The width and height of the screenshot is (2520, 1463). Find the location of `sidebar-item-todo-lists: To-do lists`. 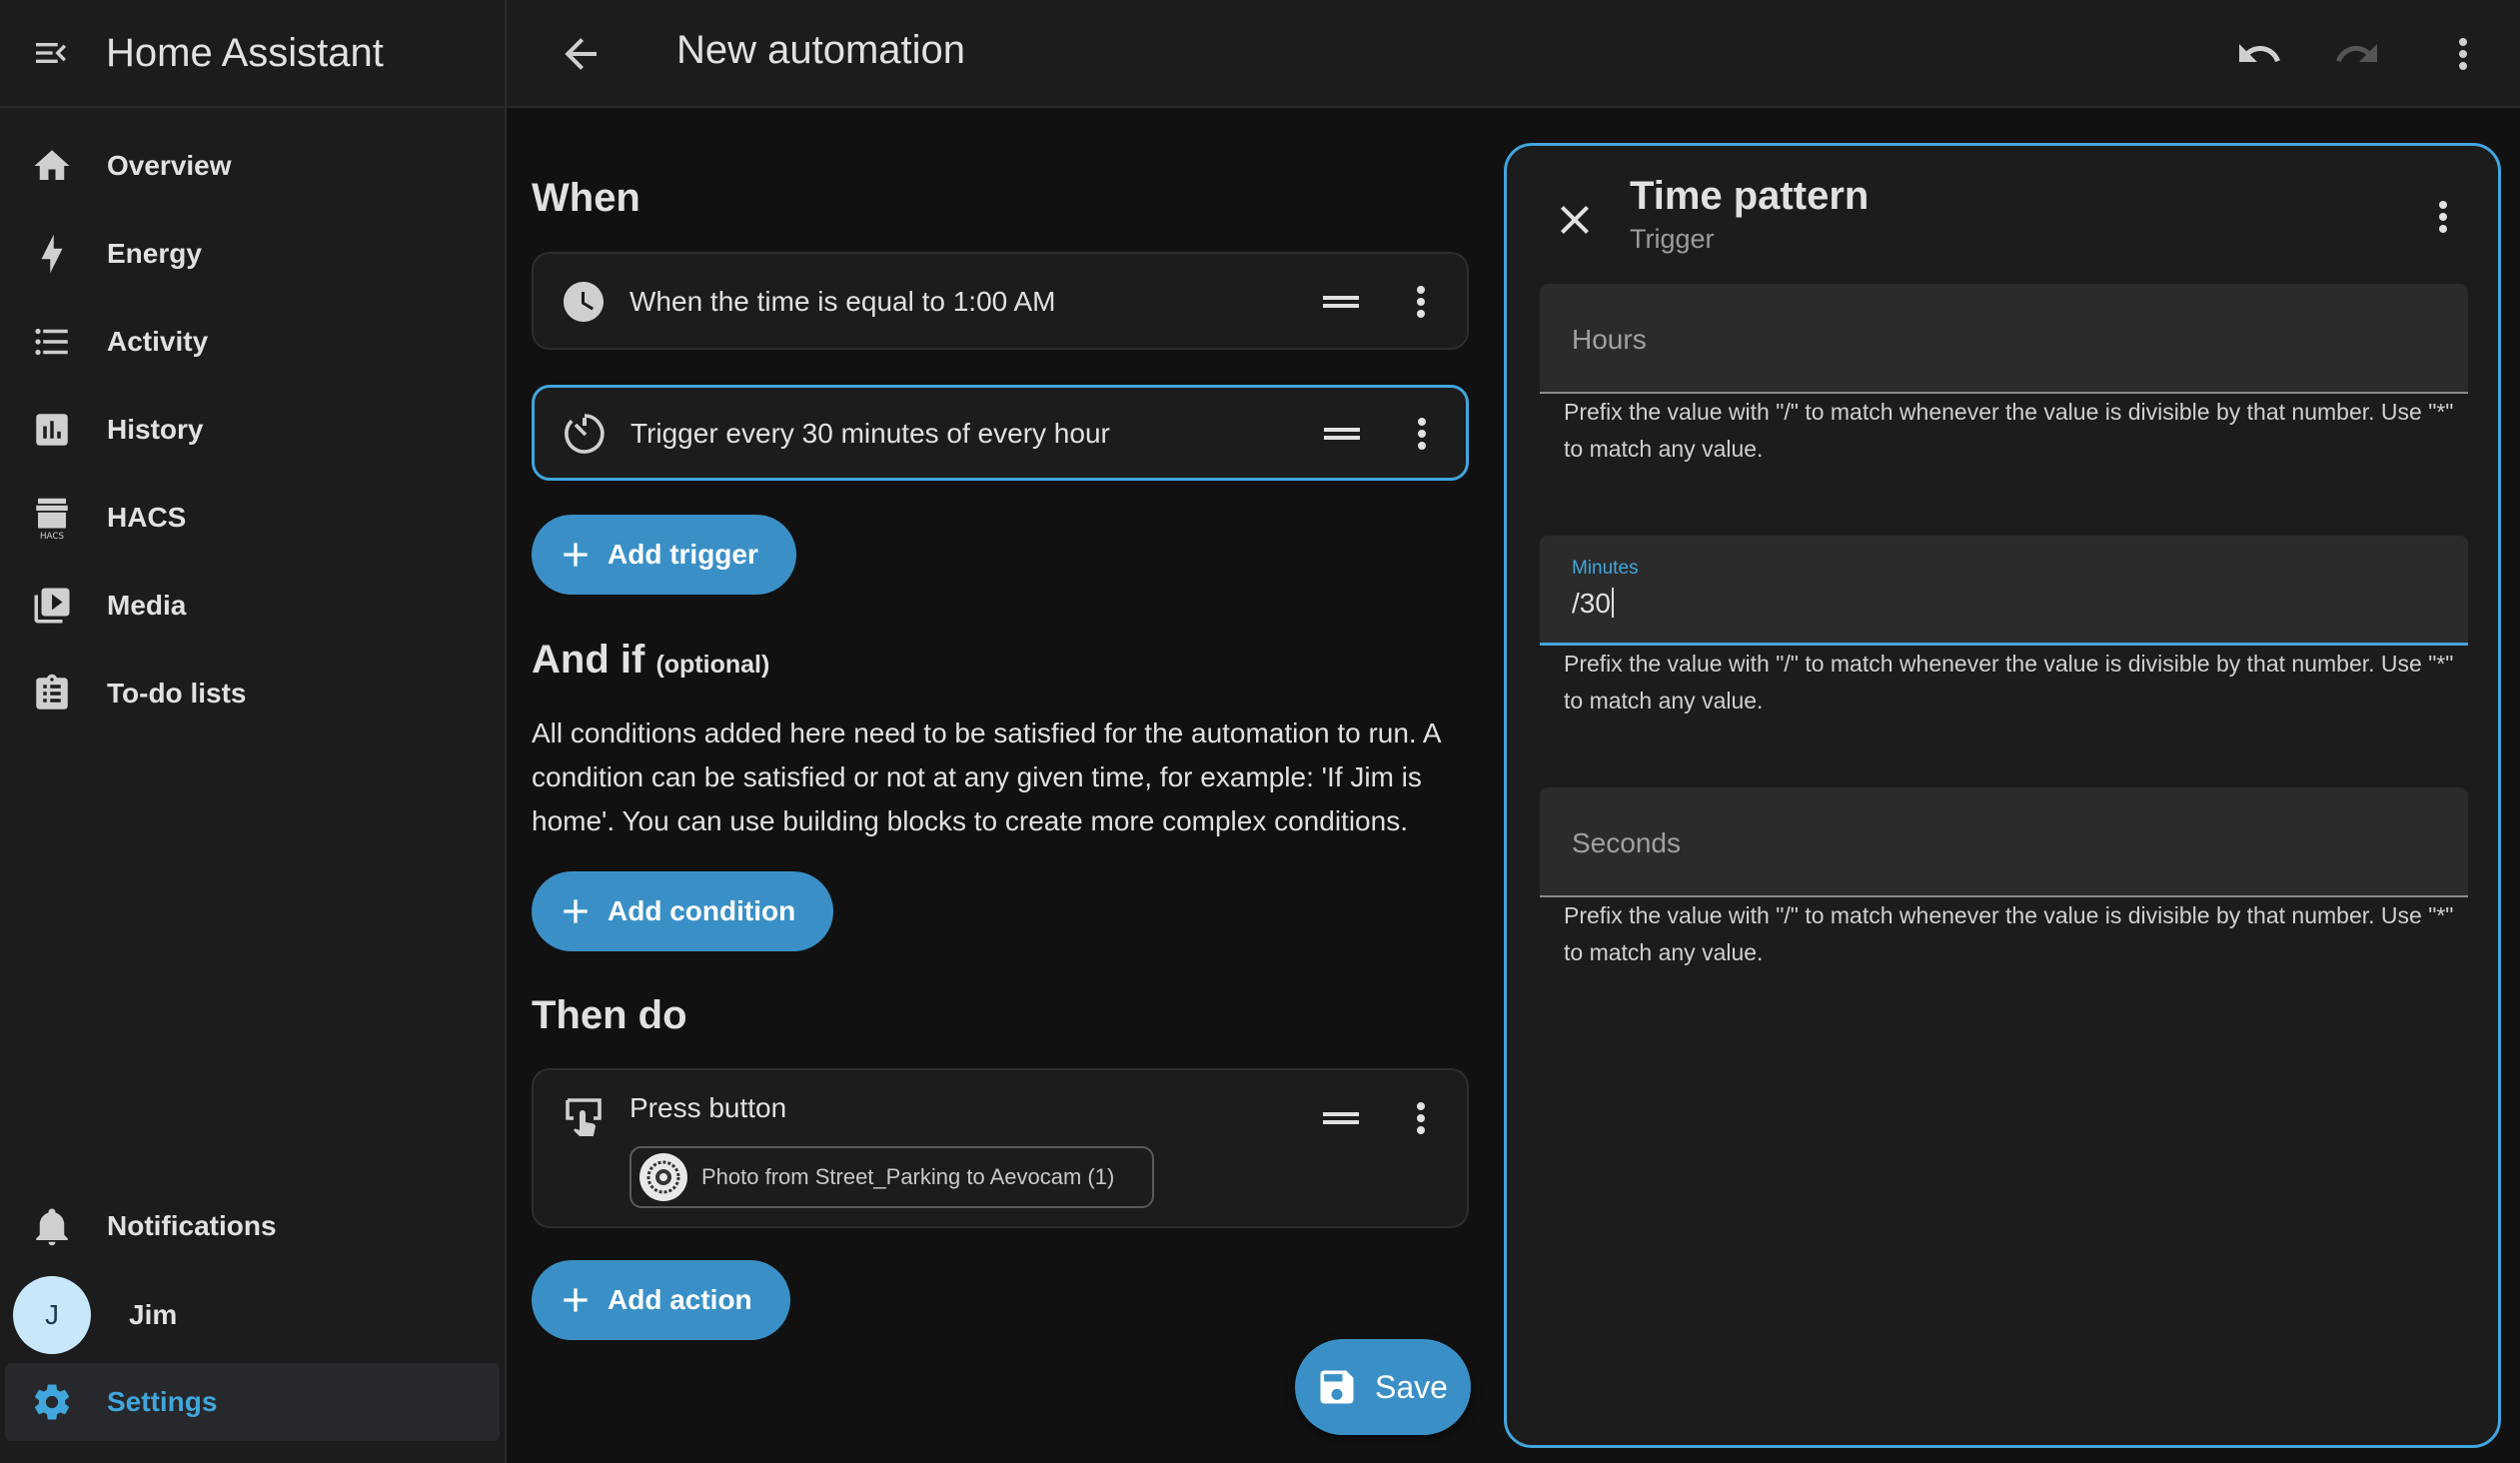

sidebar-item-todo-lists: To-do lists is located at coordinates (252, 693).